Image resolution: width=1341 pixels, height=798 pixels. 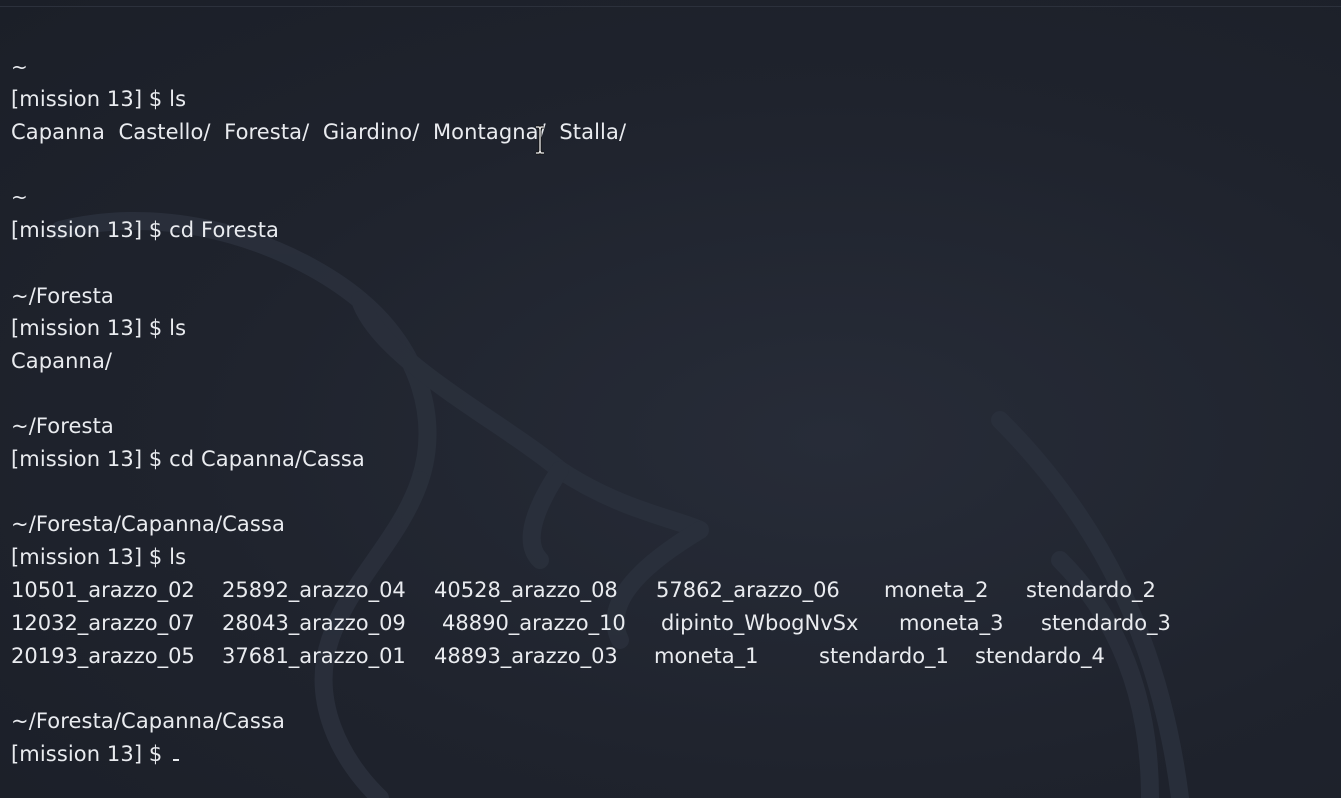 What do you see at coordinates (884, 656) in the screenshot?
I see `file-entry: stendardo_1` at bounding box center [884, 656].